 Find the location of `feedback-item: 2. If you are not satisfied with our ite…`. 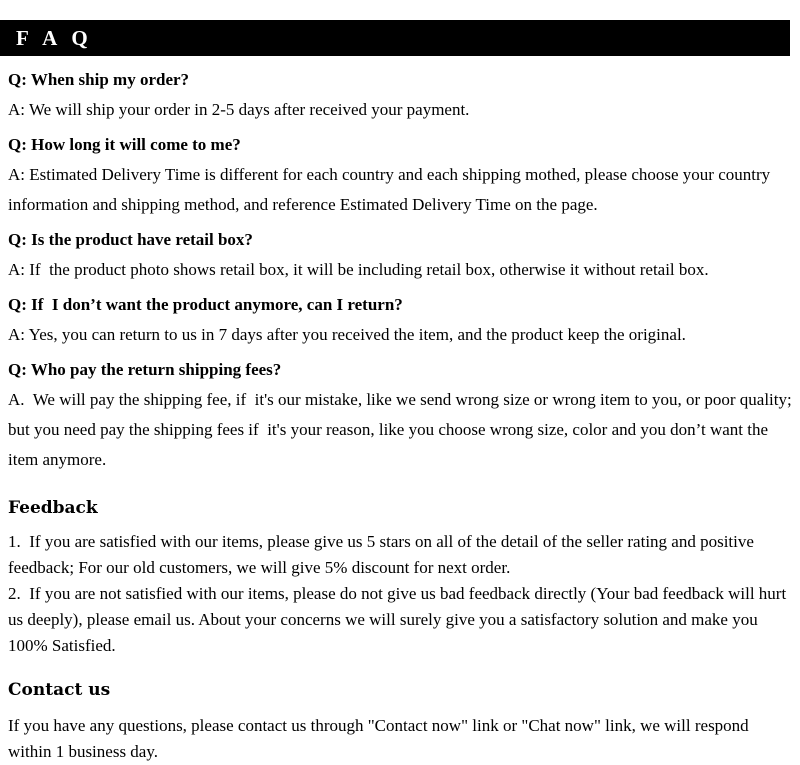

feedback-item: 2. If you are not satisfied with our ite… is located at coordinates (399, 619).